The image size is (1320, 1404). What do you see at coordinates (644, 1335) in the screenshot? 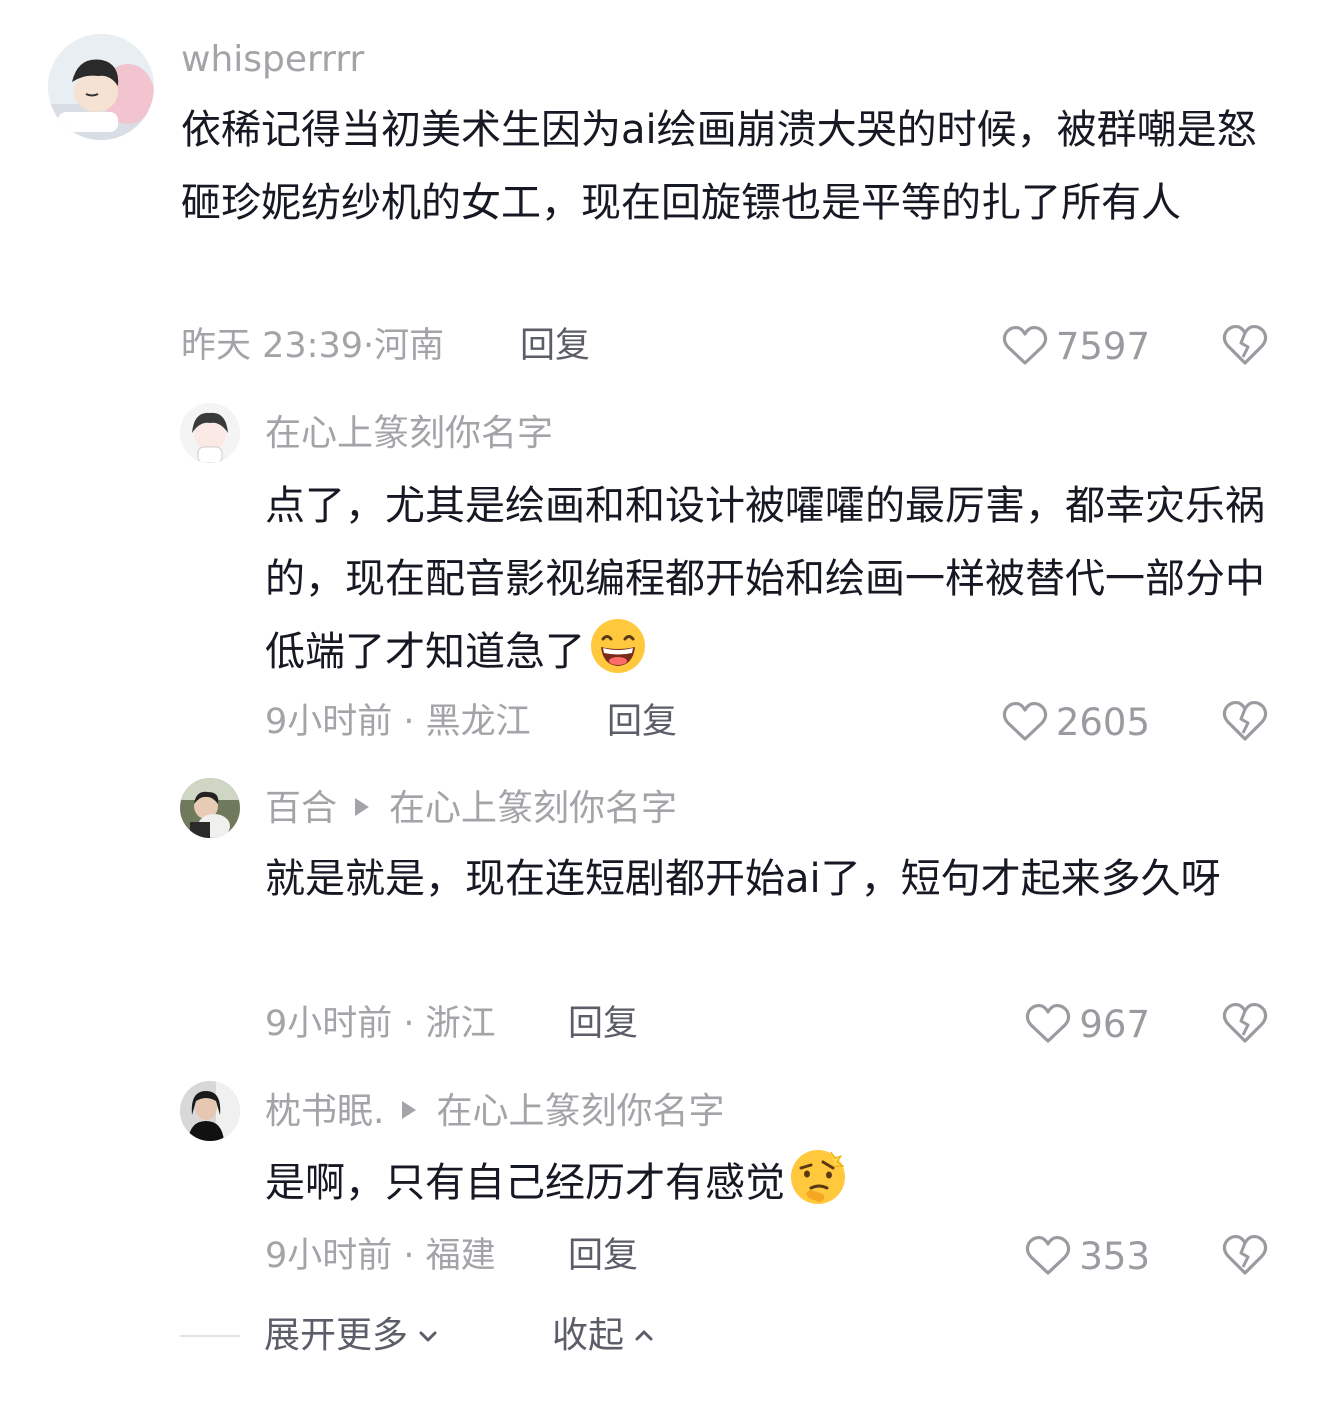
I see `chevron-up-icon` at bounding box center [644, 1335].